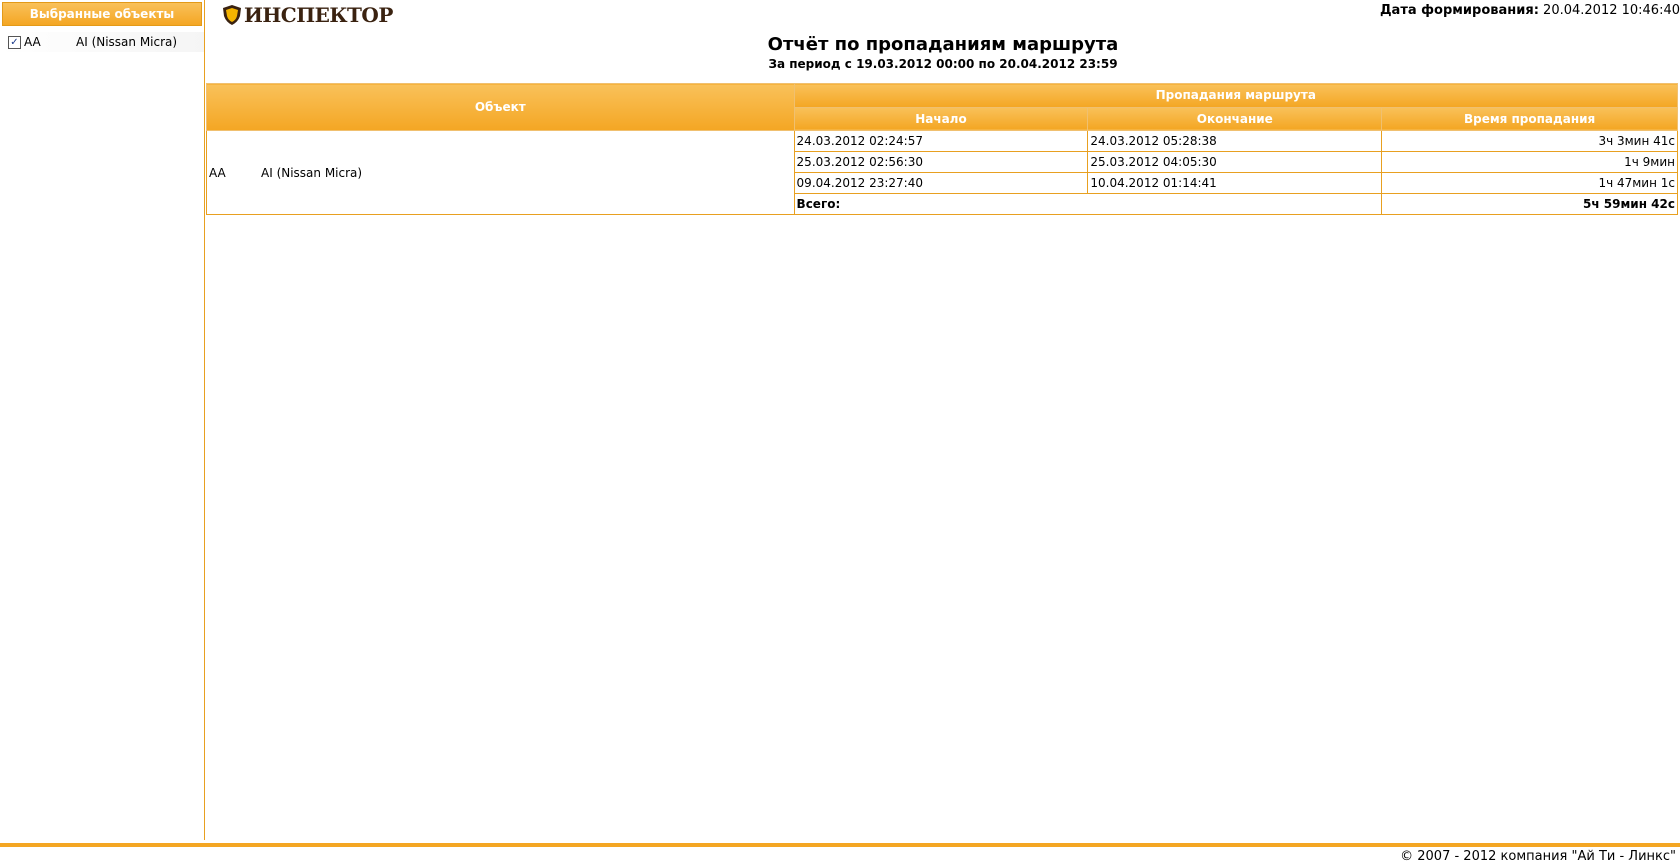  Describe the element at coordinates (500, 172) in the screenshot. I see `object-cell: AA AI (Nissan Micra)` at that location.